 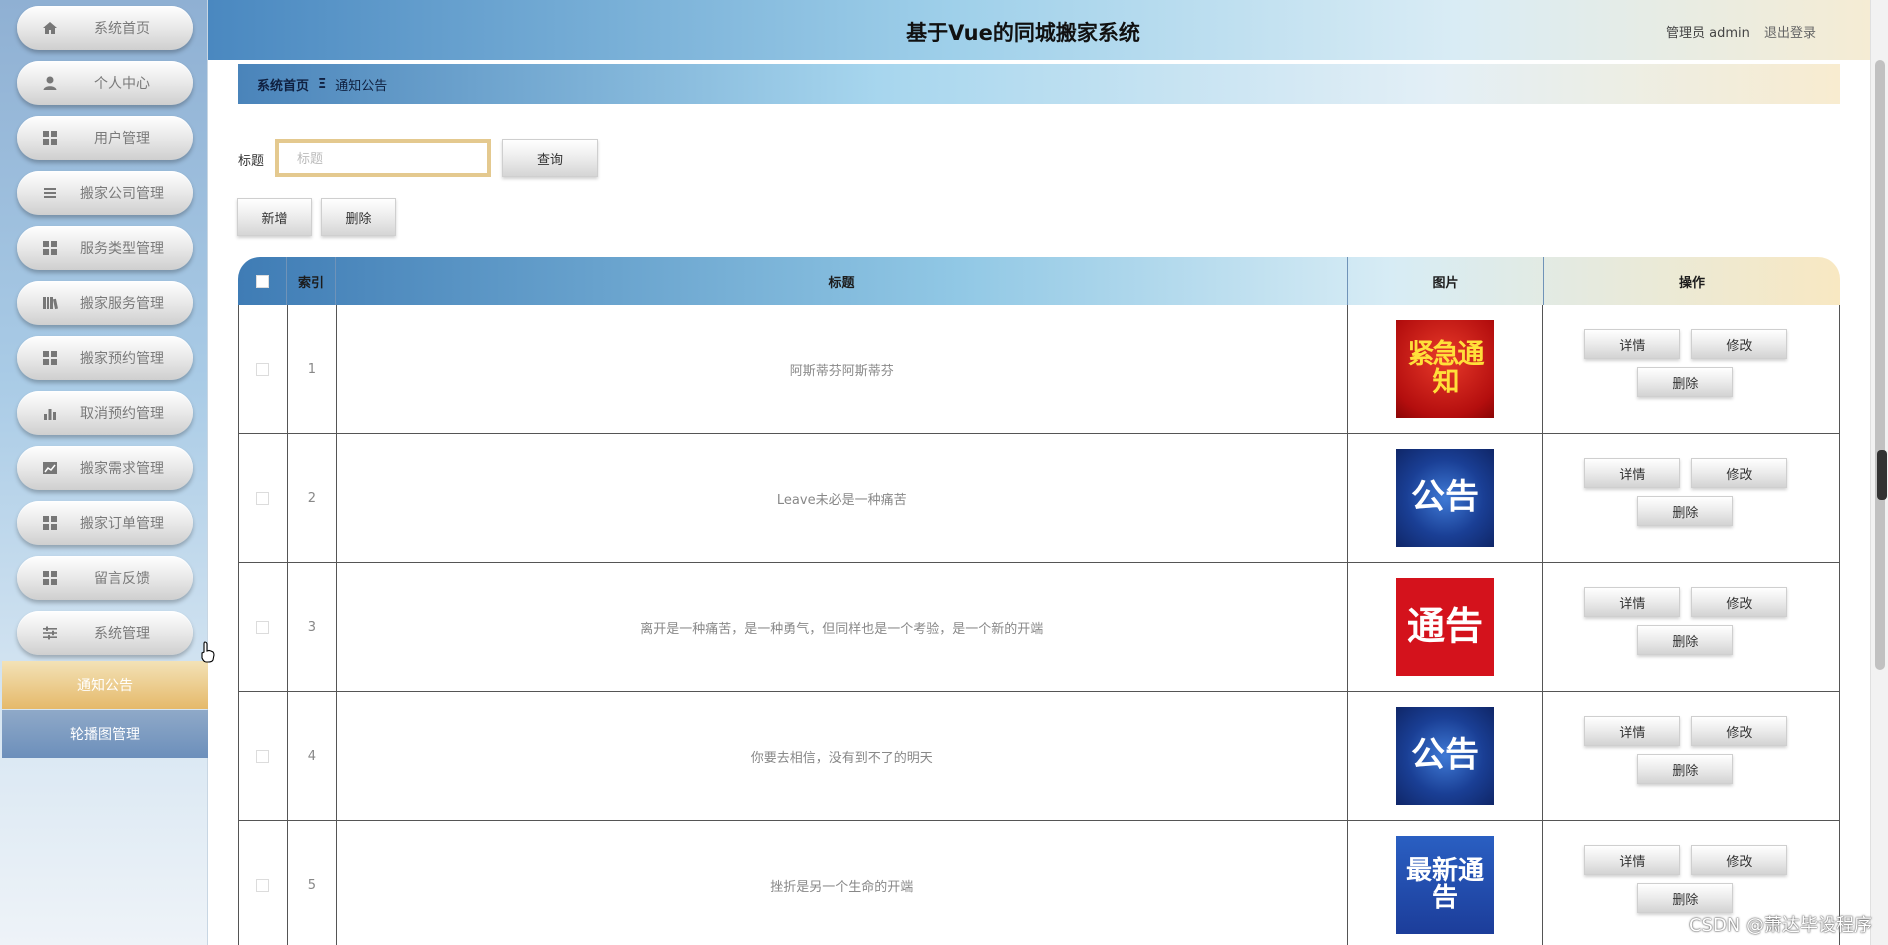 What do you see at coordinates (50, 468) in the screenshot?
I see `image-chart-icon` at bounding box center [50, 468].